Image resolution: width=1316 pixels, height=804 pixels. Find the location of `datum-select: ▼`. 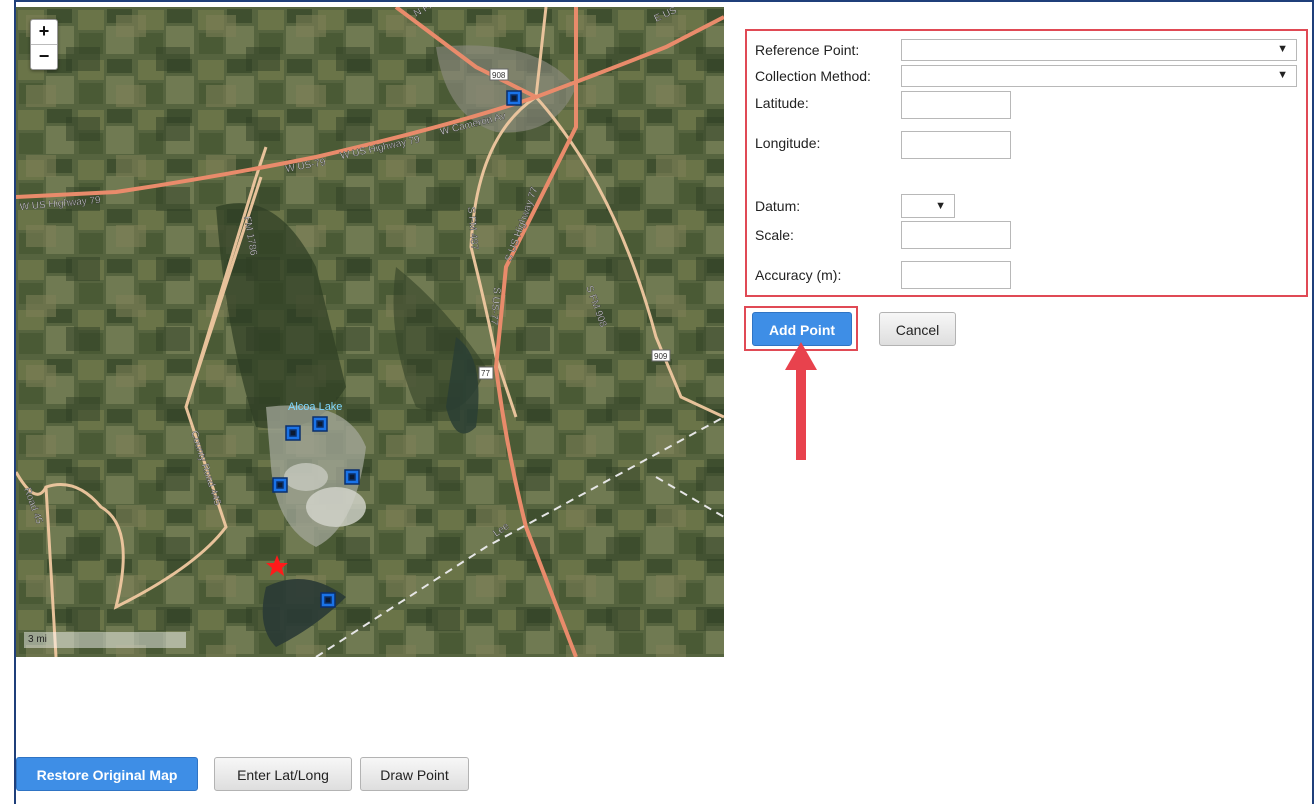

datum-select: ▼ is located at coordinates (928, 206).